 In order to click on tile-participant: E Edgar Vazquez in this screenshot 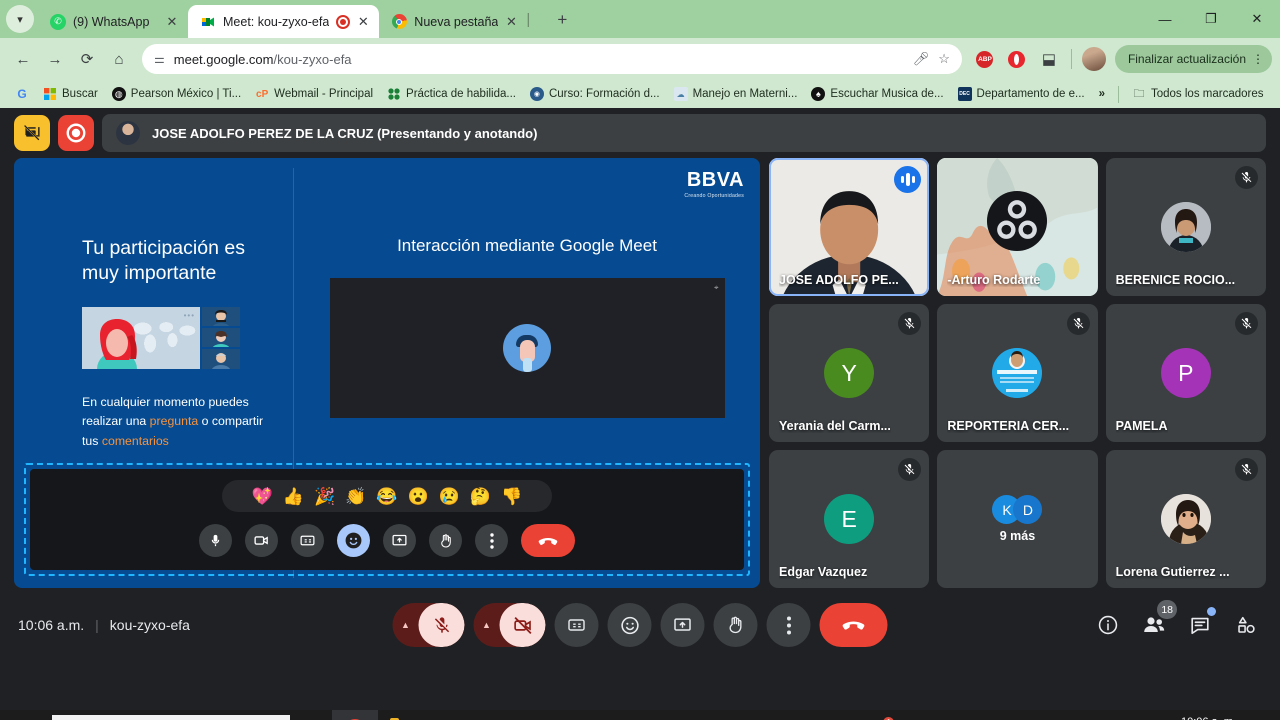, I will do `click(849, 519)`.